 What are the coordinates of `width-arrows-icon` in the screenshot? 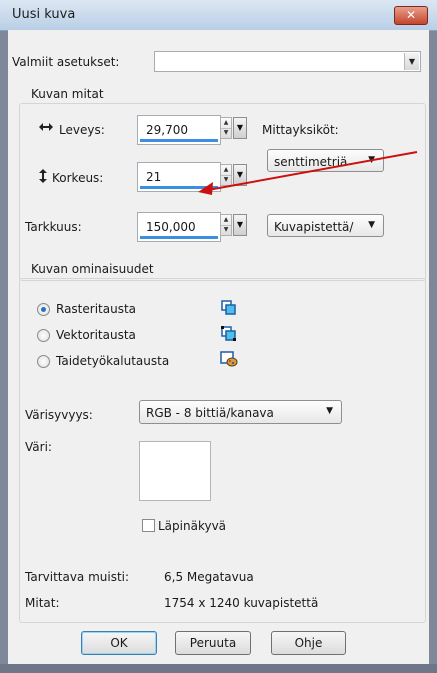 It's located at (46, 127).